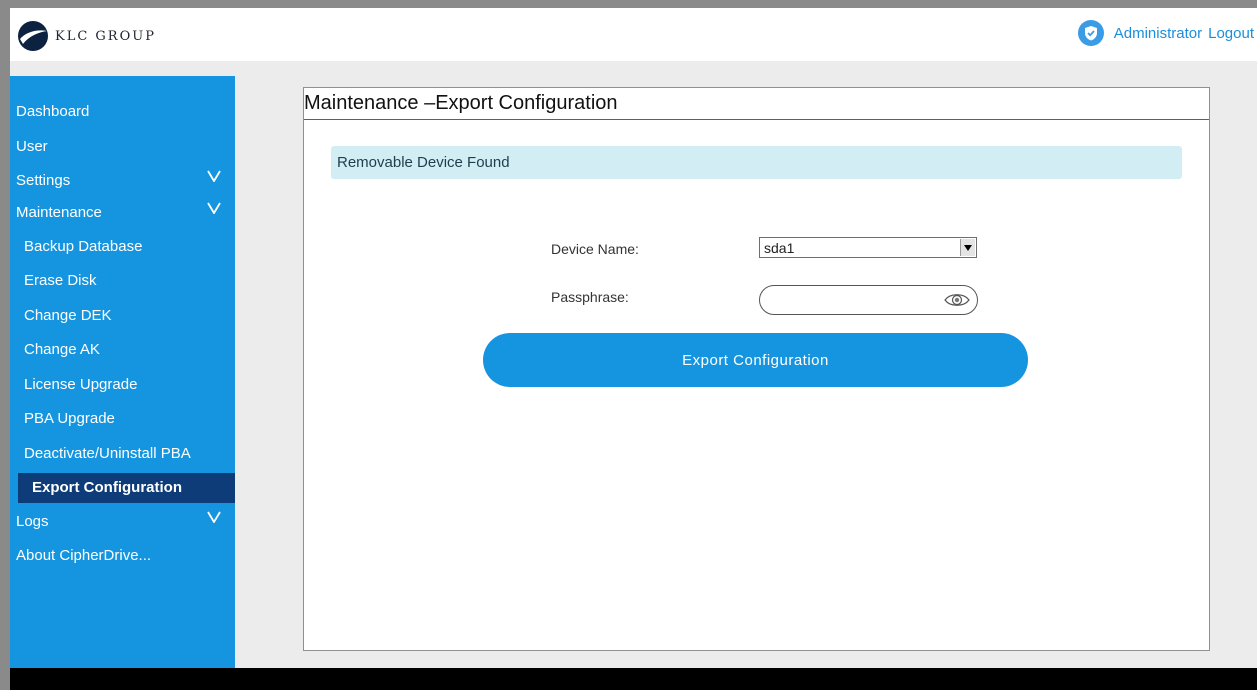  What do you see at coordinates (62, 349) in the screenshot?
I see `sidebar-item-label: Change AK` at bounding box center [62, 349].